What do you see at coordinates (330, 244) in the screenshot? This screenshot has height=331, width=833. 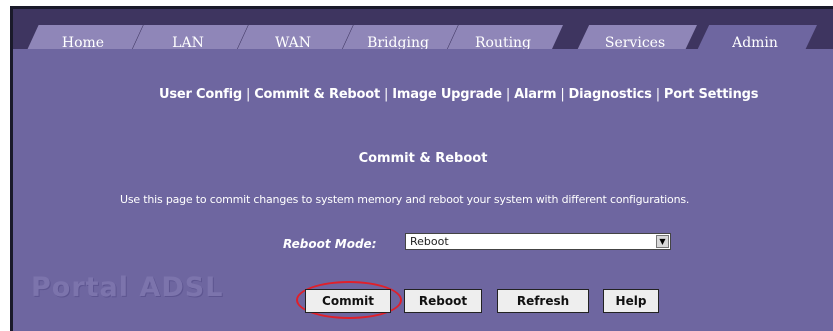 I see `reboot-mode-label: Reboot Mode:` at bounding box center [330, 244].